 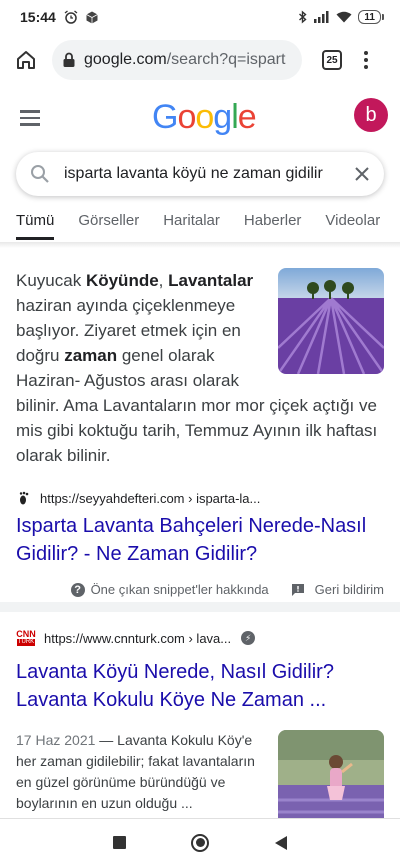 I want to click on snippet-highlight: zaman, so click(x=91, y=355).